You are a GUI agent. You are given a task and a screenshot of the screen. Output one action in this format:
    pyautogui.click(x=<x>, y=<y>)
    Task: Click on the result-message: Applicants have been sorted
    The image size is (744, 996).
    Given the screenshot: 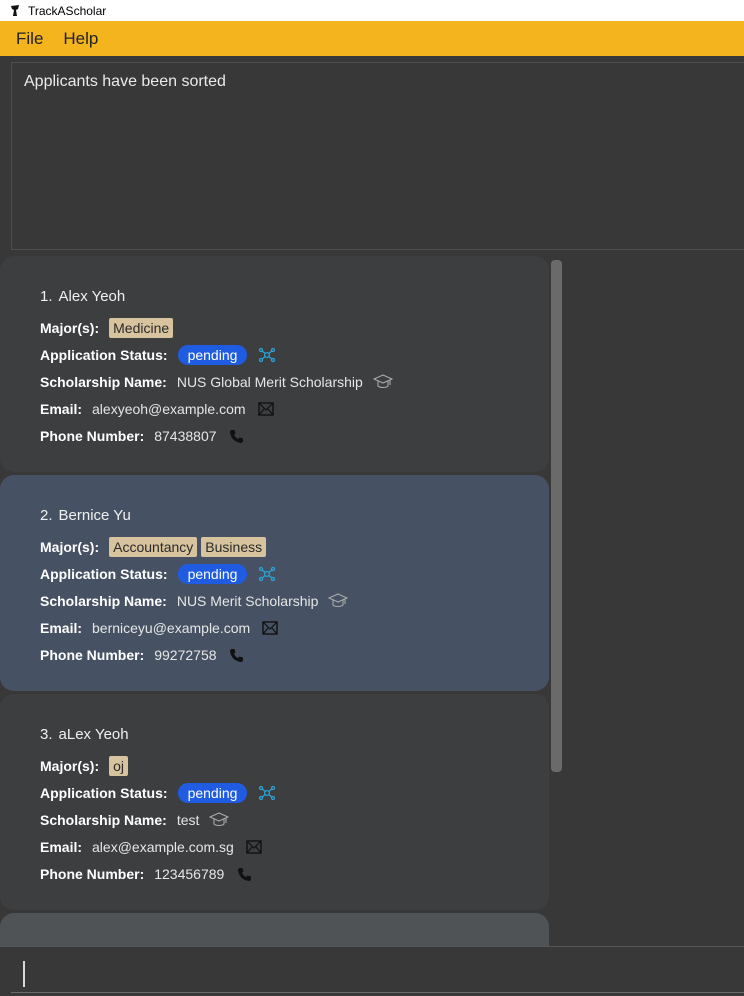 What is the action you would take?
    pyautogui.click(x=125, y=81)
    